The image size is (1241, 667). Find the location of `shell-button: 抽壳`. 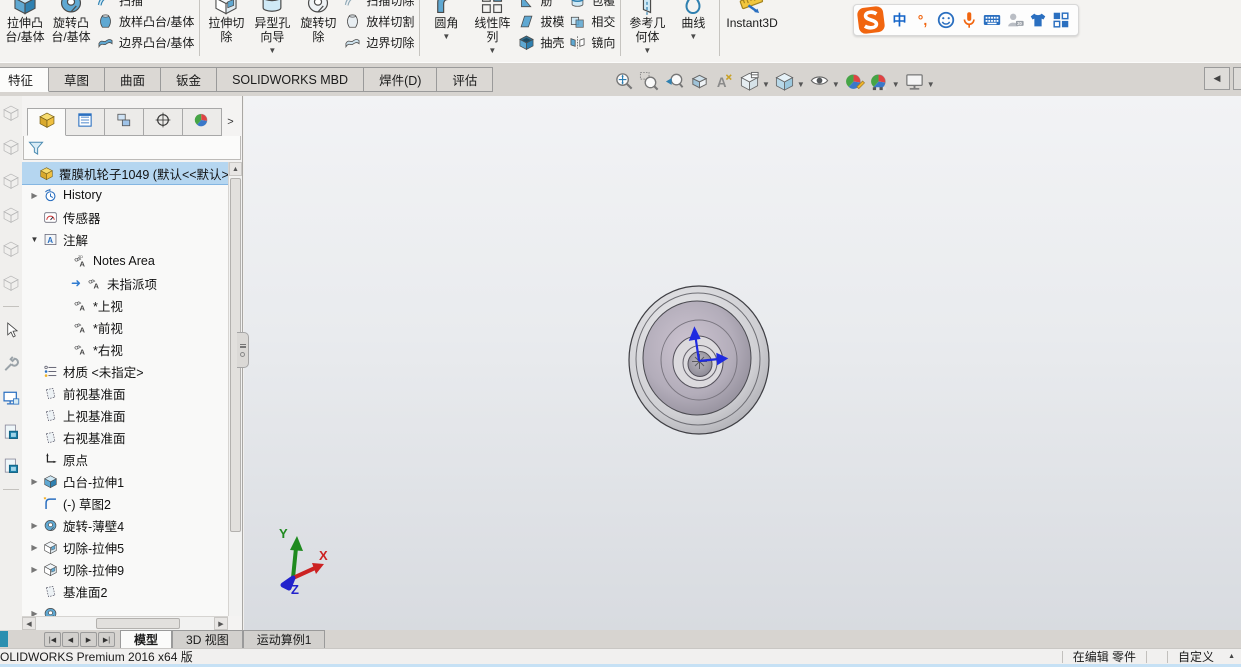

shell-button: 抽壳 is located at coordinates (540, 42).